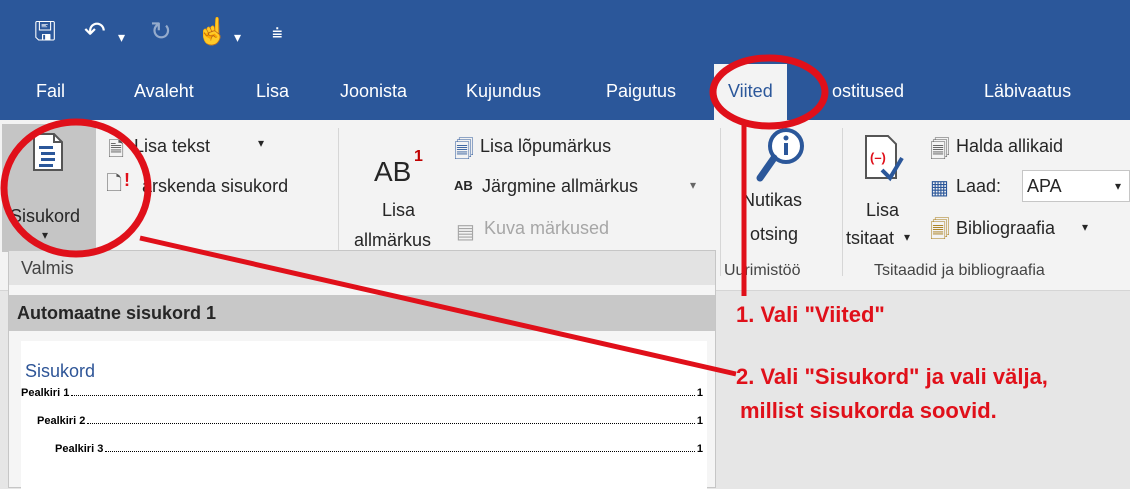 Image resolution: width=1130 pixels, height=489 pixels. What do you see at coordinates (769, 92) in the screenshot?
I see `viited-highlight-ring` at bounding box center [769, 92].